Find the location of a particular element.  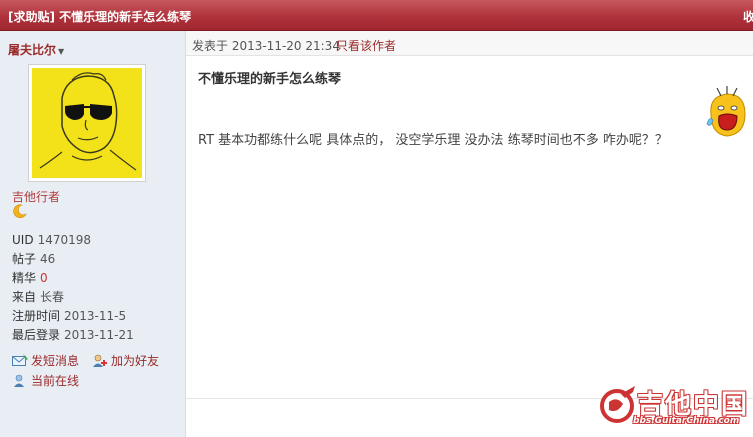

thread-title-bar: [求助贴] 不懂乐理的新手怎么练琴 收 is located at coordinates (376, 15).